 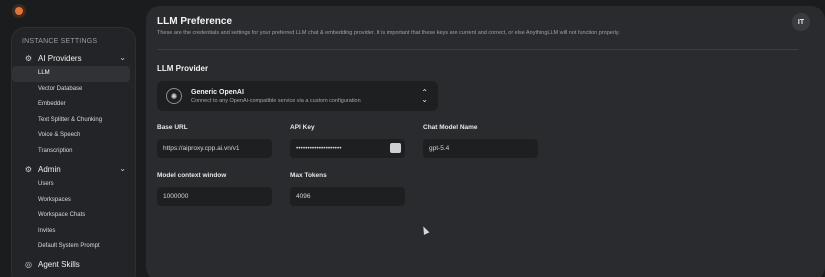 I want to click on sidebar-group-ai-providers: ⚙ AI Providers ⌄, so click(x=73, y=58).